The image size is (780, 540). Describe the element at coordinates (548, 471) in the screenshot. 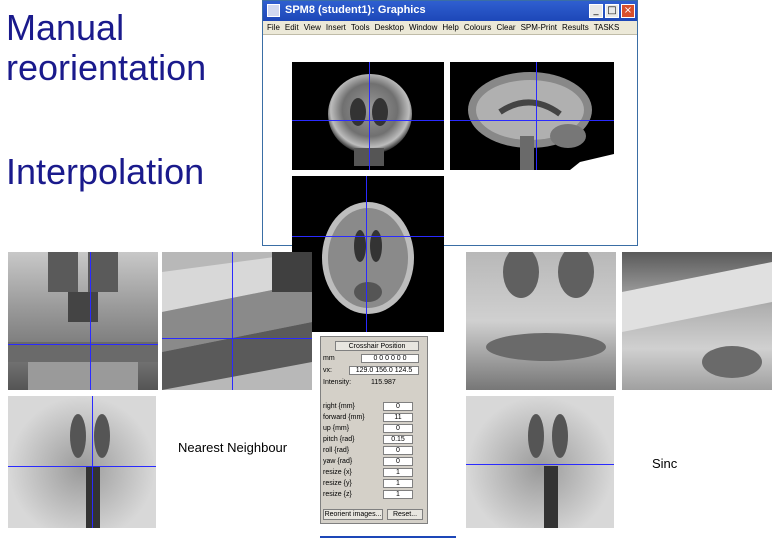

I see `sinc-axial-image` at that location.